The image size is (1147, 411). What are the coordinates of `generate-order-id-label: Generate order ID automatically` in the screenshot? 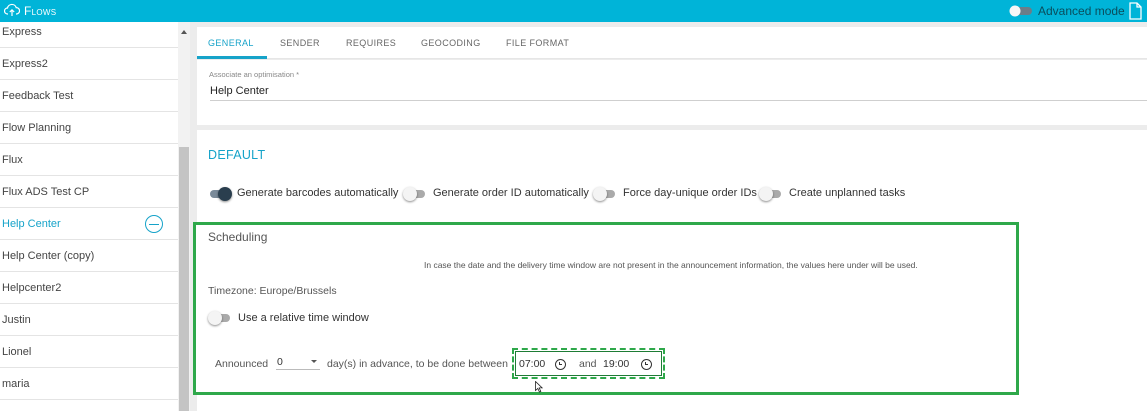 It's located at (511, 193).